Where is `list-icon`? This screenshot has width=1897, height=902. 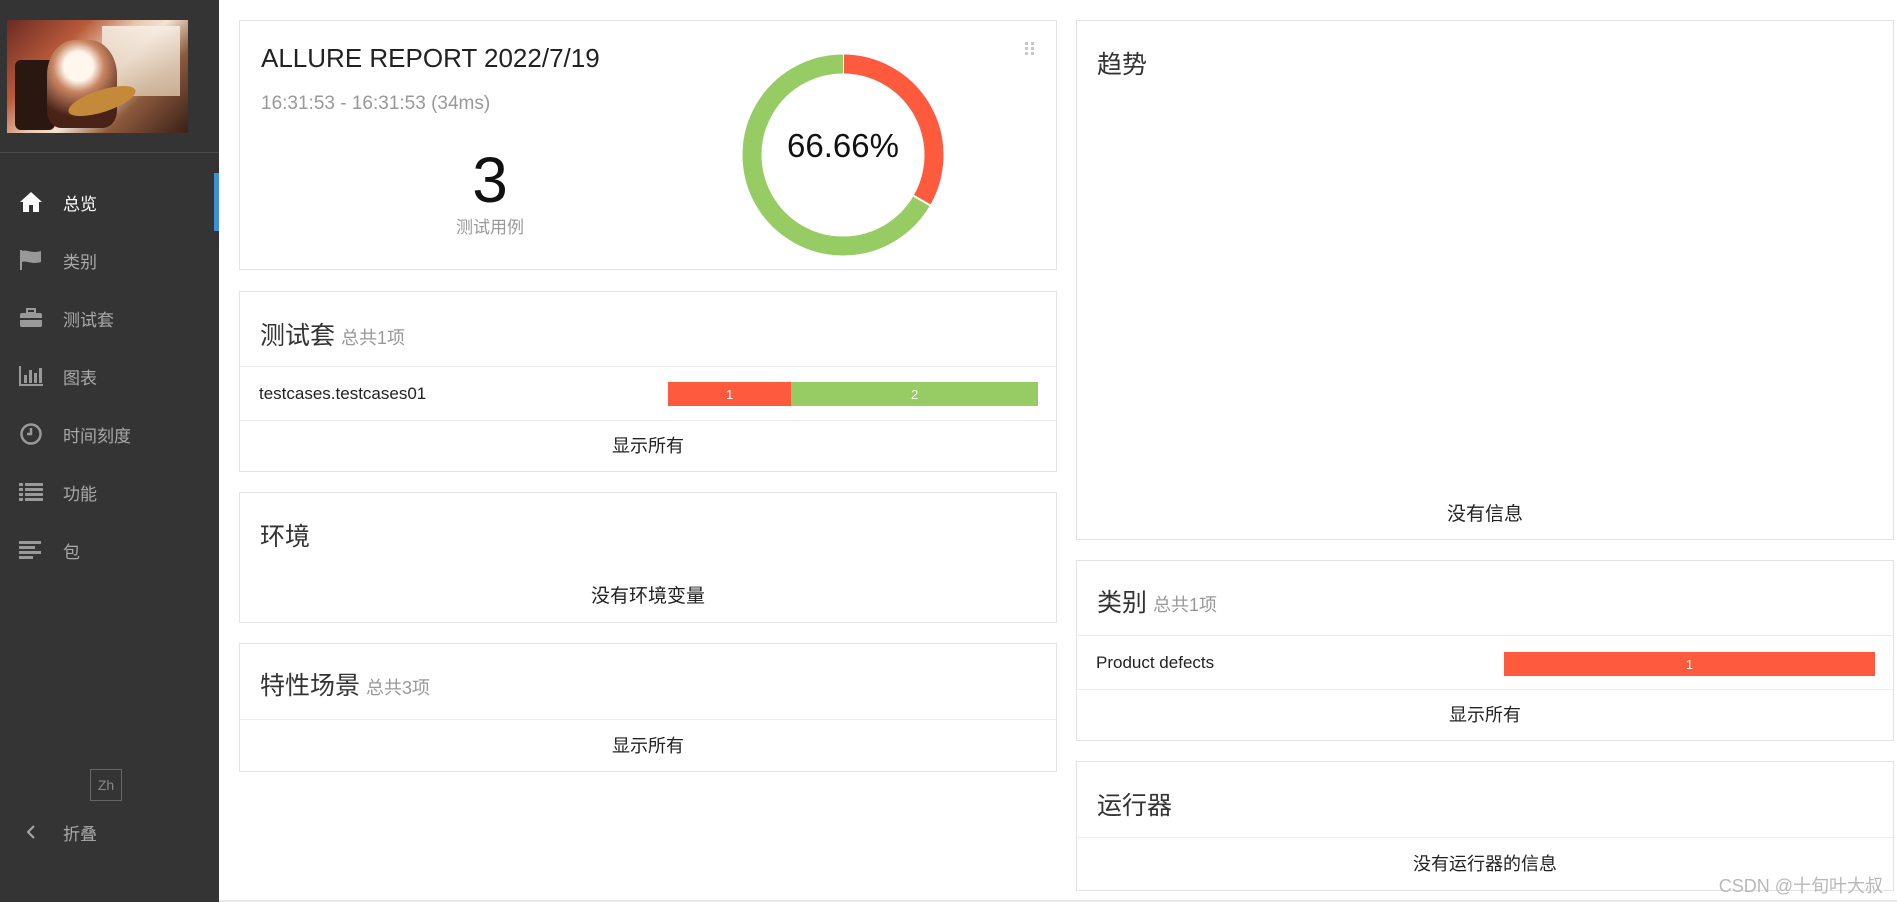
list-icon is located at coordinates (31, 492).